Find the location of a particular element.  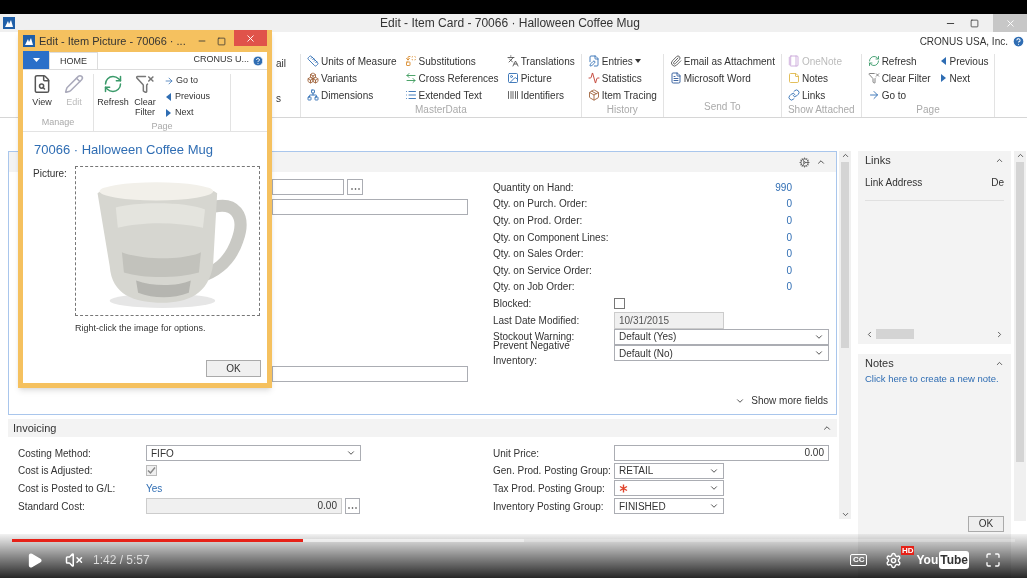

ribbon-button: Item Tracing is located at coordinates (622, 95).